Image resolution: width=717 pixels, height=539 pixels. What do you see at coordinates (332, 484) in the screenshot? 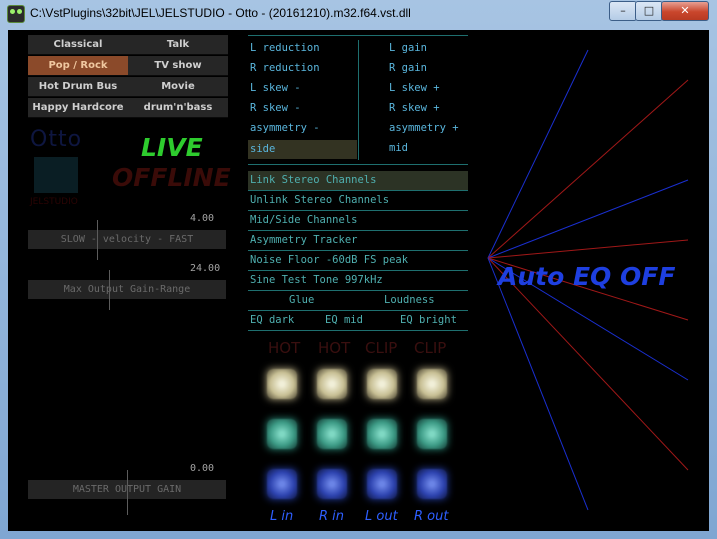
I see `led-blue-r-in` at bounding box center [332, 484].